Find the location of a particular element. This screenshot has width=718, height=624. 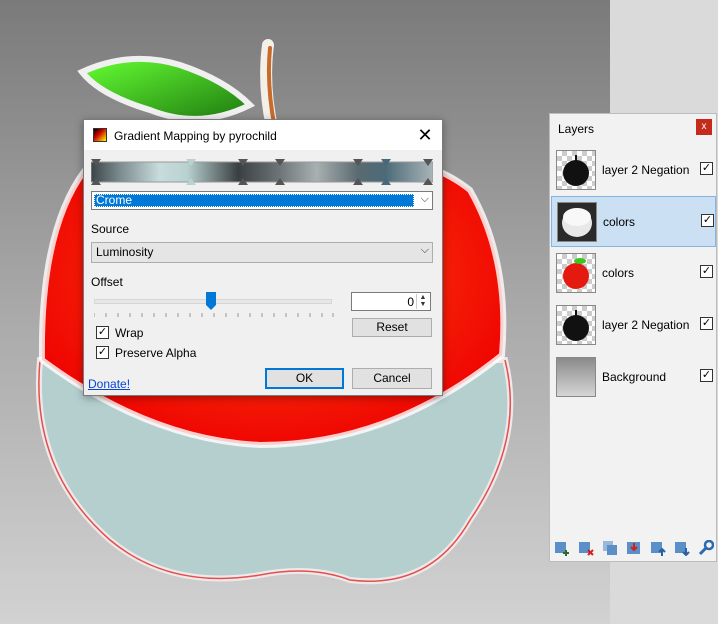

gradient-app-icon is located at coordinates (100, 135).